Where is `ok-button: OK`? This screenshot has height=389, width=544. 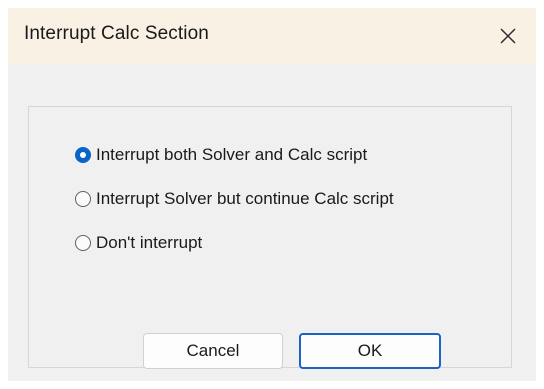 ok-button: OK is located at coordinates (370, 351).